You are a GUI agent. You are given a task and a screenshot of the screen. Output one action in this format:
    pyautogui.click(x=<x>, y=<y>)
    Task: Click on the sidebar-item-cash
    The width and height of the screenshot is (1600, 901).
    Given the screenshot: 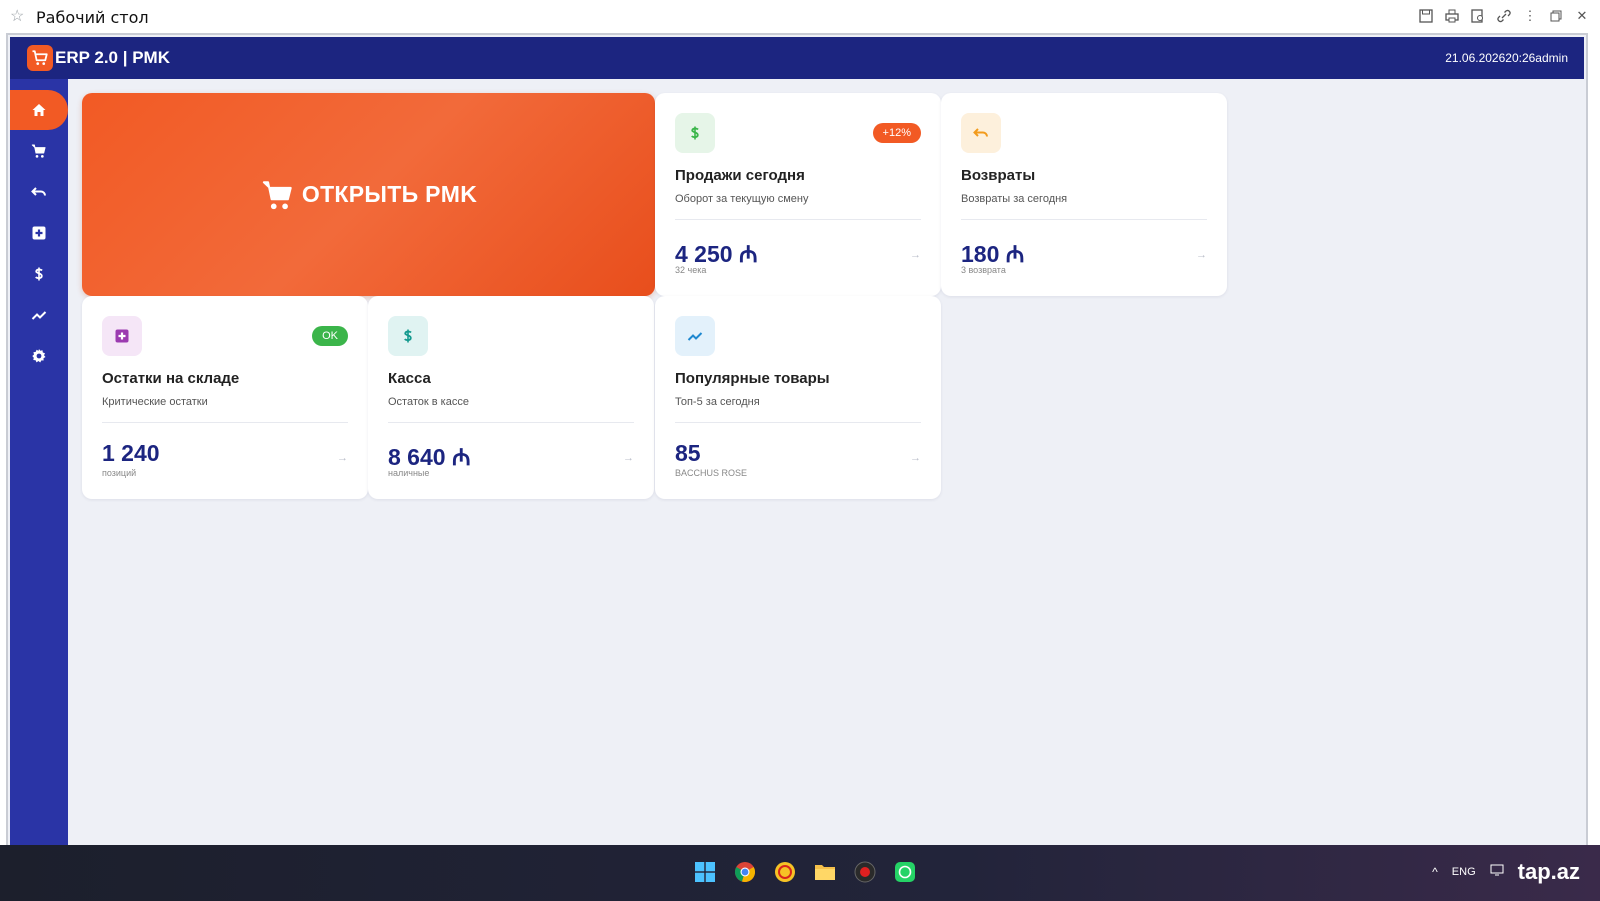 What is the action you would take?
    pyautogui.click(x=39, y=274)
    